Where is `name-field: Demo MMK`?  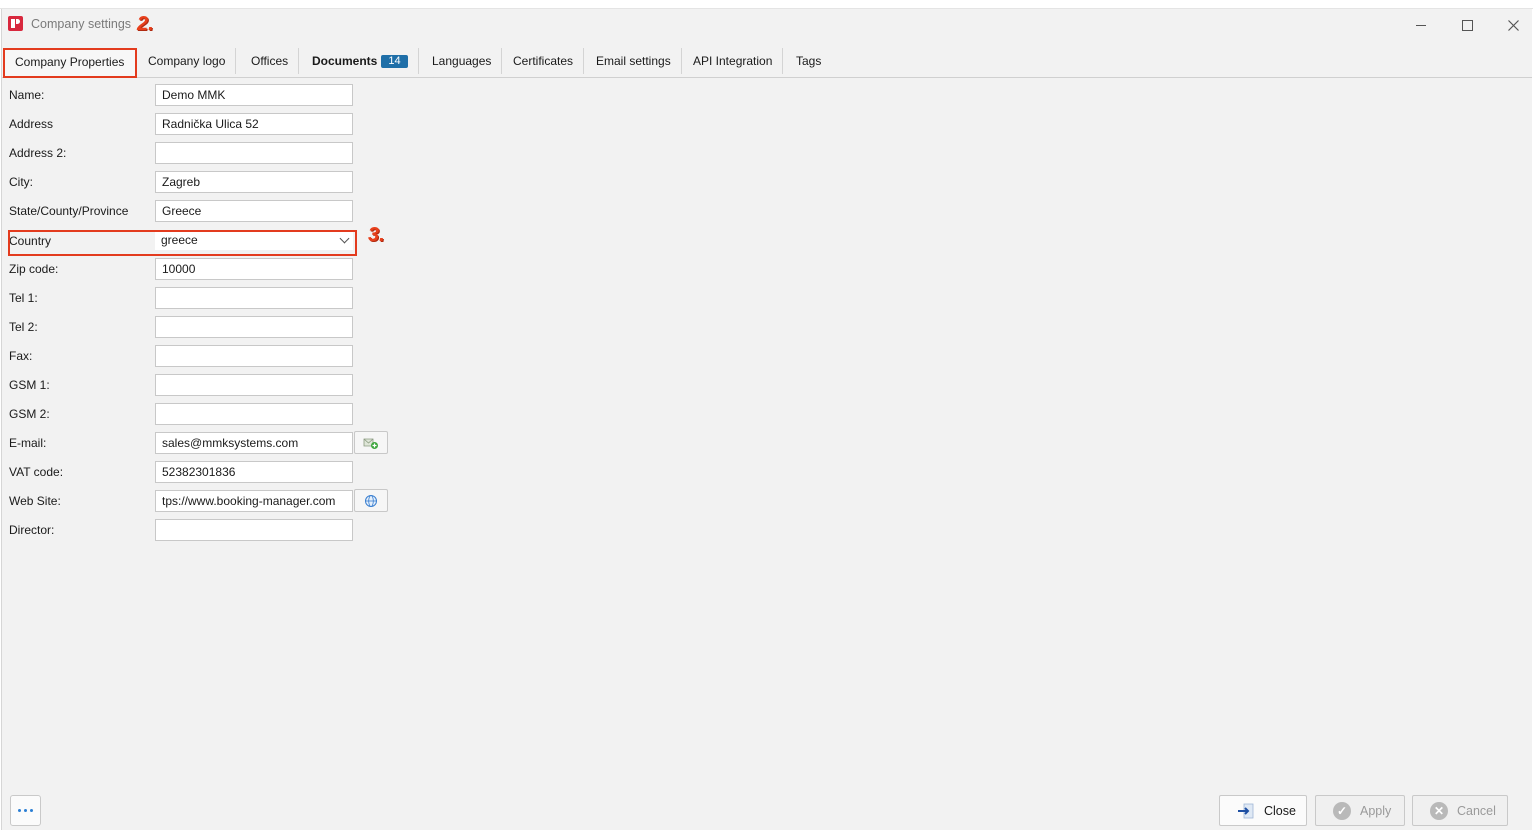
name-field: Demo MMK is located at coordinates (254, 95).